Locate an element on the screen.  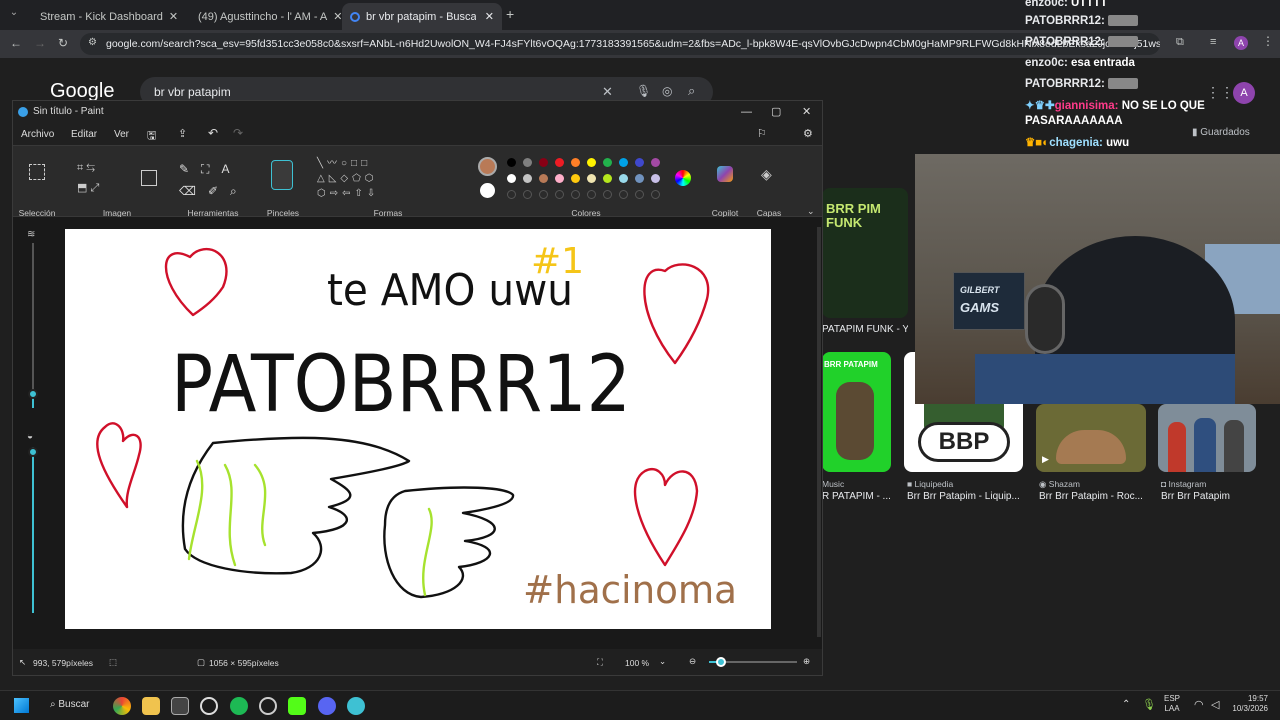
save-icon: 🖫 is located at coordinates (151, 136).